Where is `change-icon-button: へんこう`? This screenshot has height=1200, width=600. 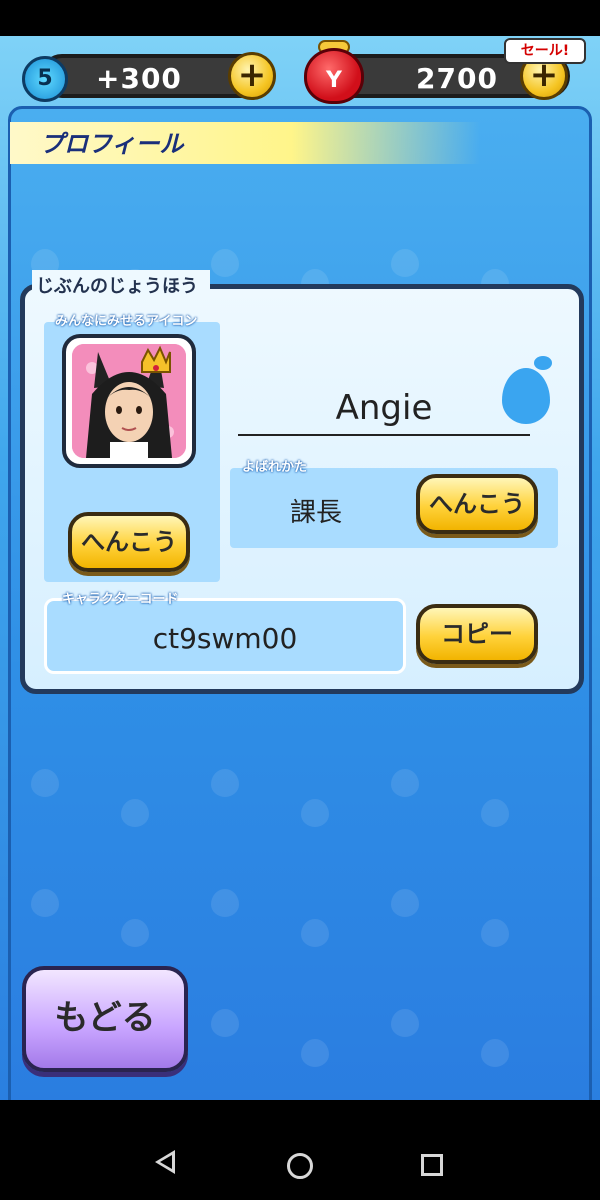
change-icon-button: へんこう is located at coordinates (129, 542).